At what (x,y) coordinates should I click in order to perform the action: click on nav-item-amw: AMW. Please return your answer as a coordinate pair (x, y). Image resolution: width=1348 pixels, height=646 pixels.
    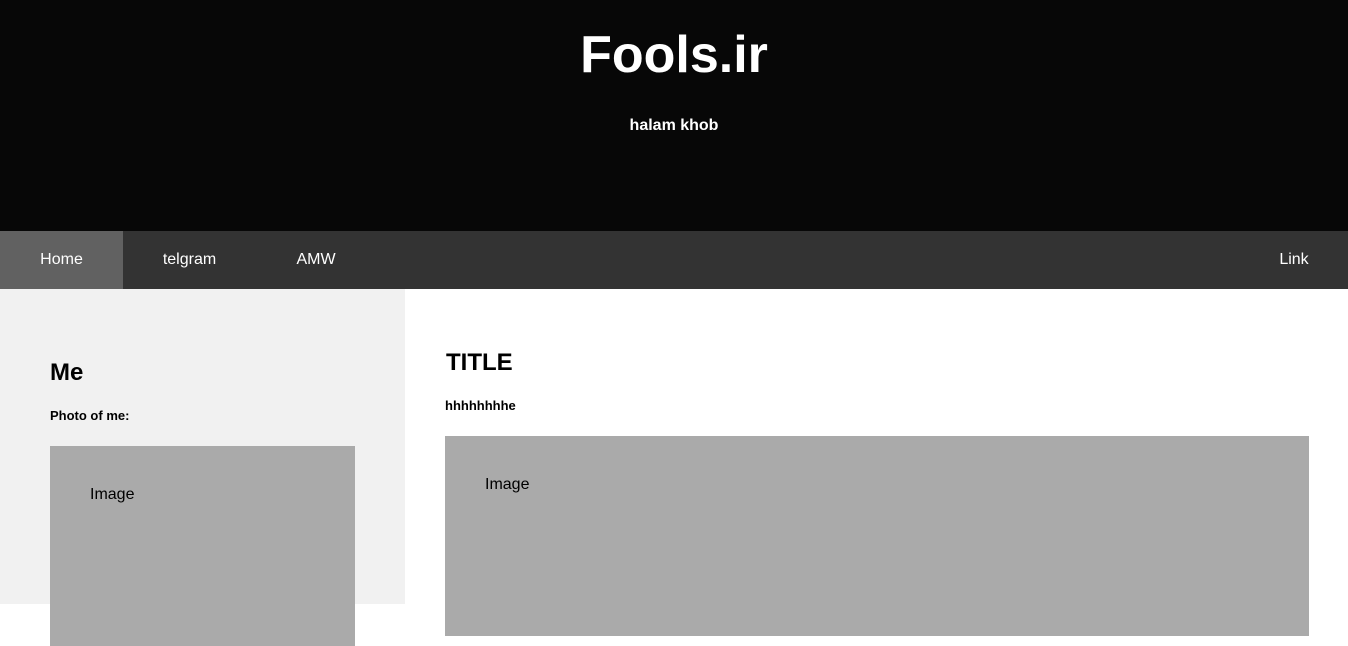
    Looking at the image, I should click on (316, 260).